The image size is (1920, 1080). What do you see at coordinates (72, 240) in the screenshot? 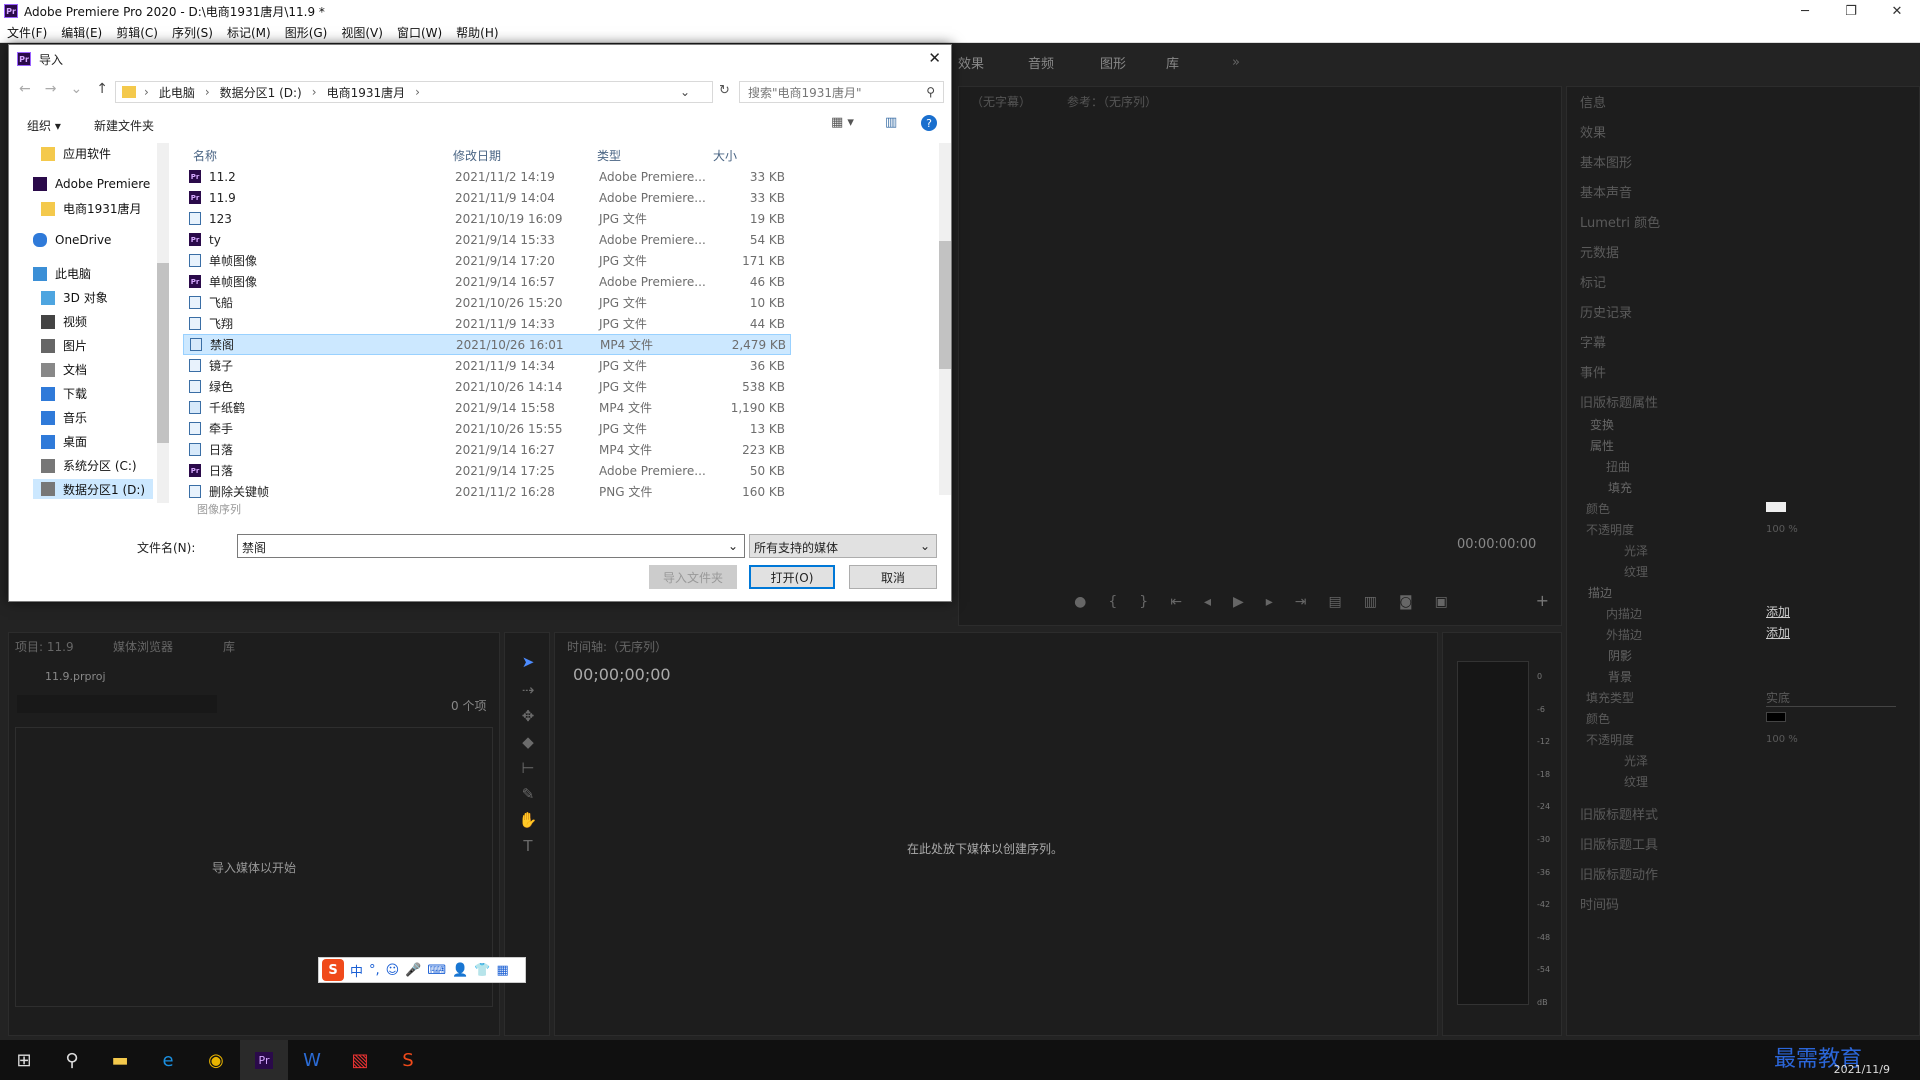
I see `nav-item-onedrive: OneDrive` at bounding box center [72, 240].